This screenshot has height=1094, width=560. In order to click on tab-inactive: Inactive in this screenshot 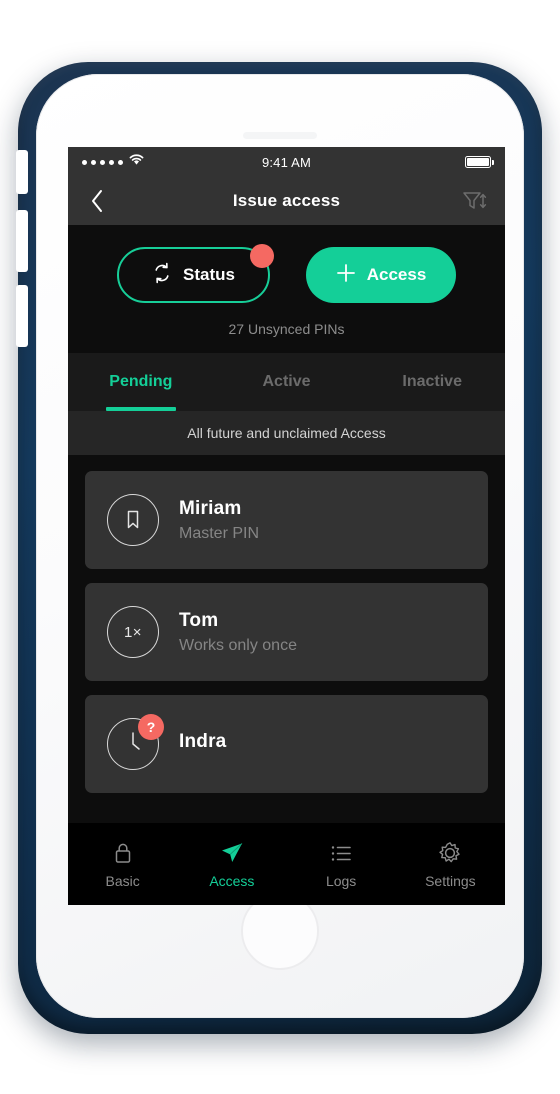, I will do `click(432, 382)`.